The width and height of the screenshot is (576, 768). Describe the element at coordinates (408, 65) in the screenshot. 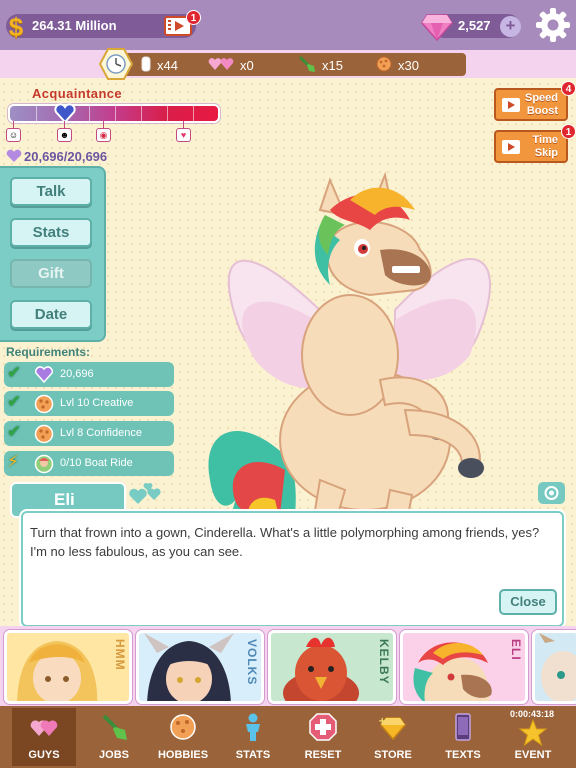

I see `ball-count: x30` at that location.